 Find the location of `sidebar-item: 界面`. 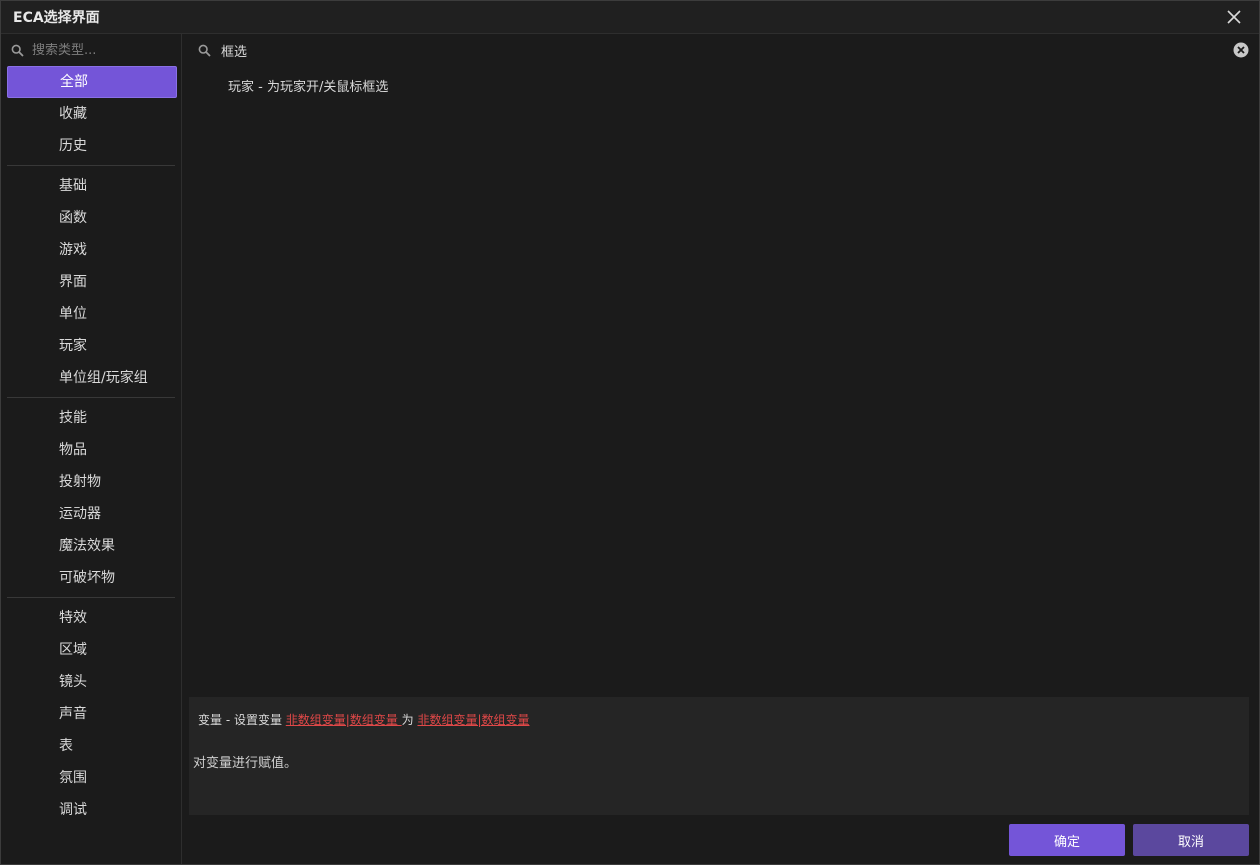

sidebar-item: 界面 is located at coordinates (92, 282).